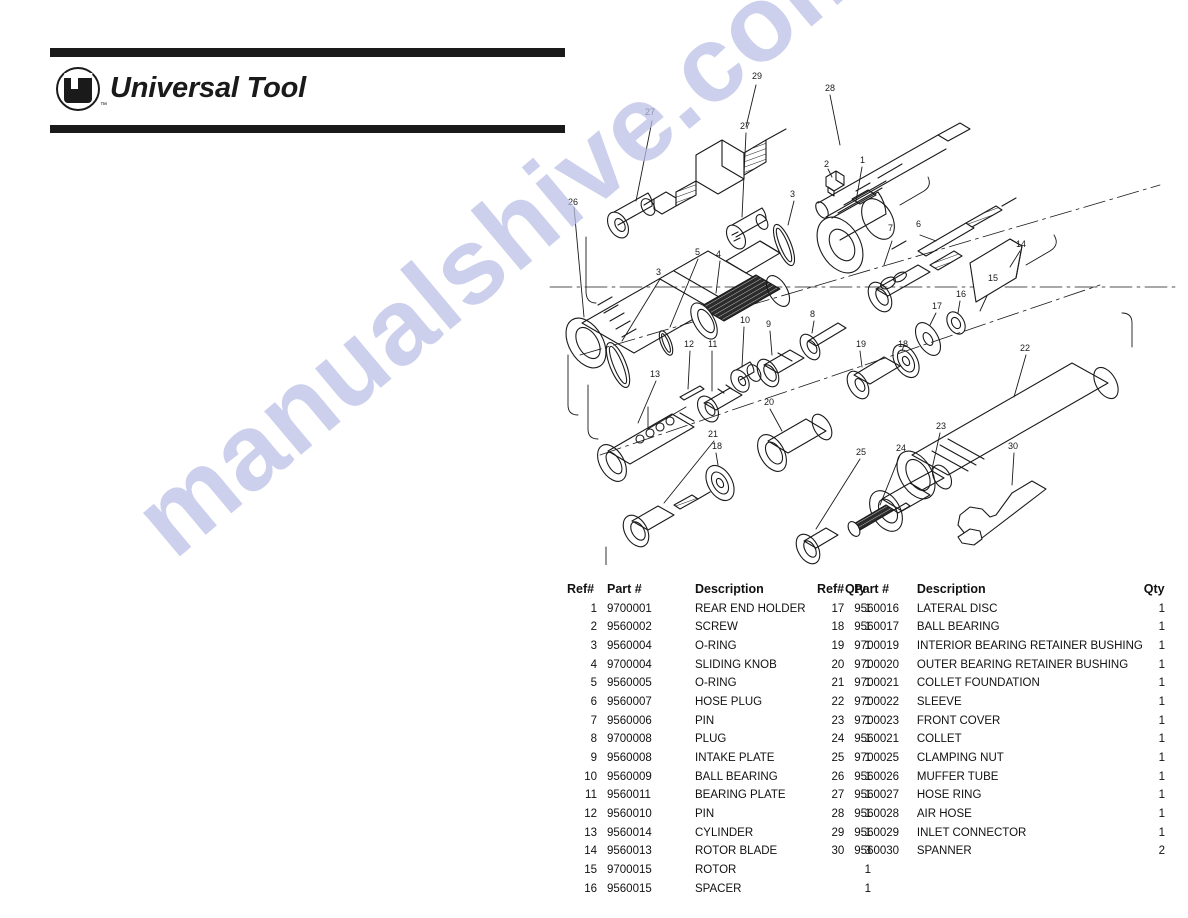 The image size is (1188, 918). I want to click on cell-part: 9560026, so click(877, 776).